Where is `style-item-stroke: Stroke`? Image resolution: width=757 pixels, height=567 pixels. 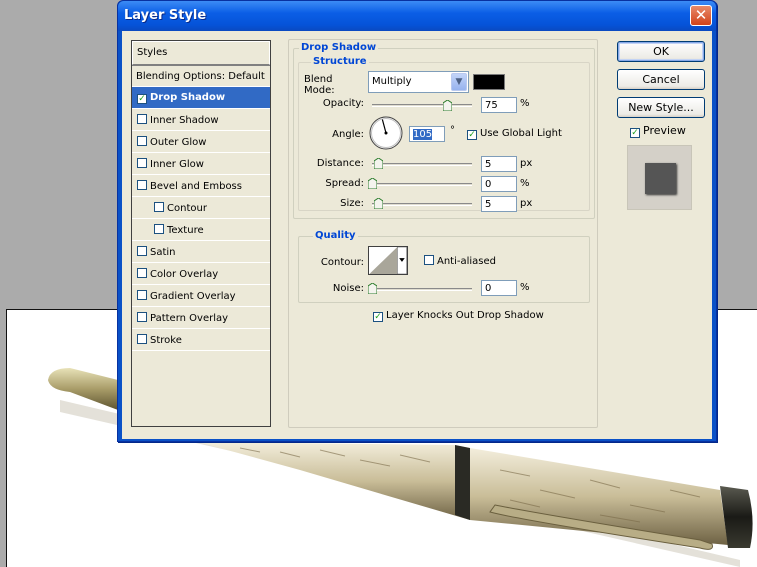 style-item-stroke: Stroke is located at coordinates (201, 340).